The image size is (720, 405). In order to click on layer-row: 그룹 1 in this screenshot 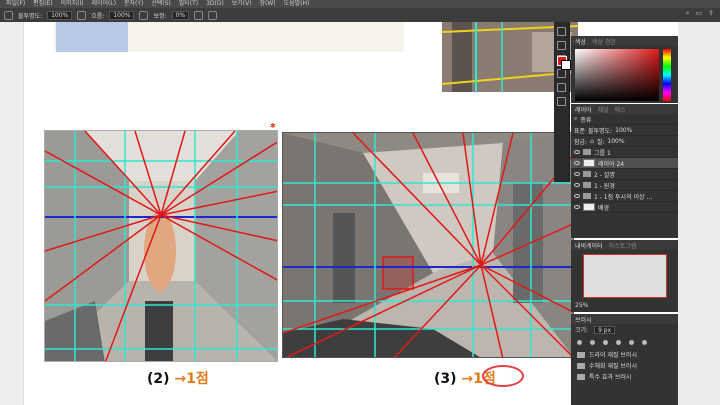, I will do `click(624, 152)`.